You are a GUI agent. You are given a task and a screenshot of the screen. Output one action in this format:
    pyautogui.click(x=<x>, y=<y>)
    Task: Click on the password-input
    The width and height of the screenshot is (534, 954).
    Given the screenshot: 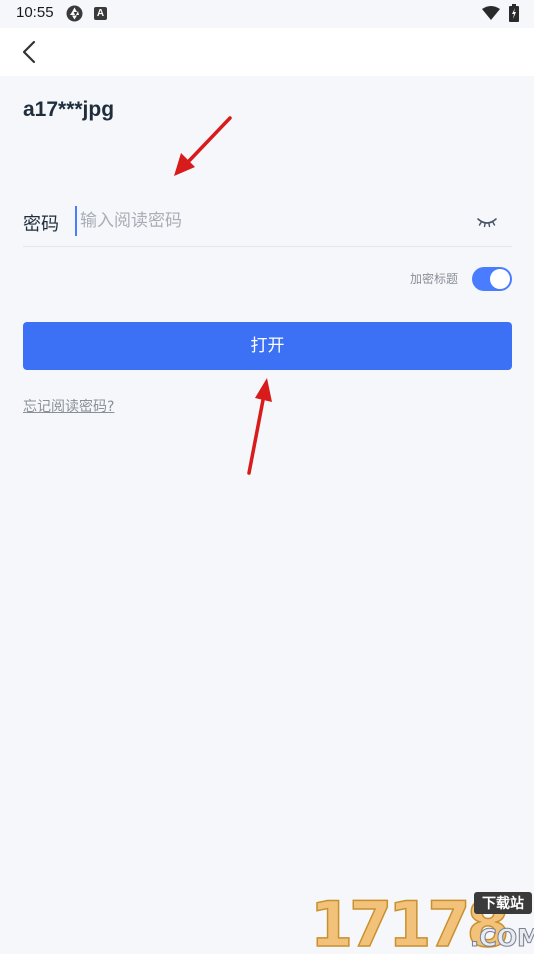 What is the action you would take?
    pyautogui.click(x=272, y=221)
    